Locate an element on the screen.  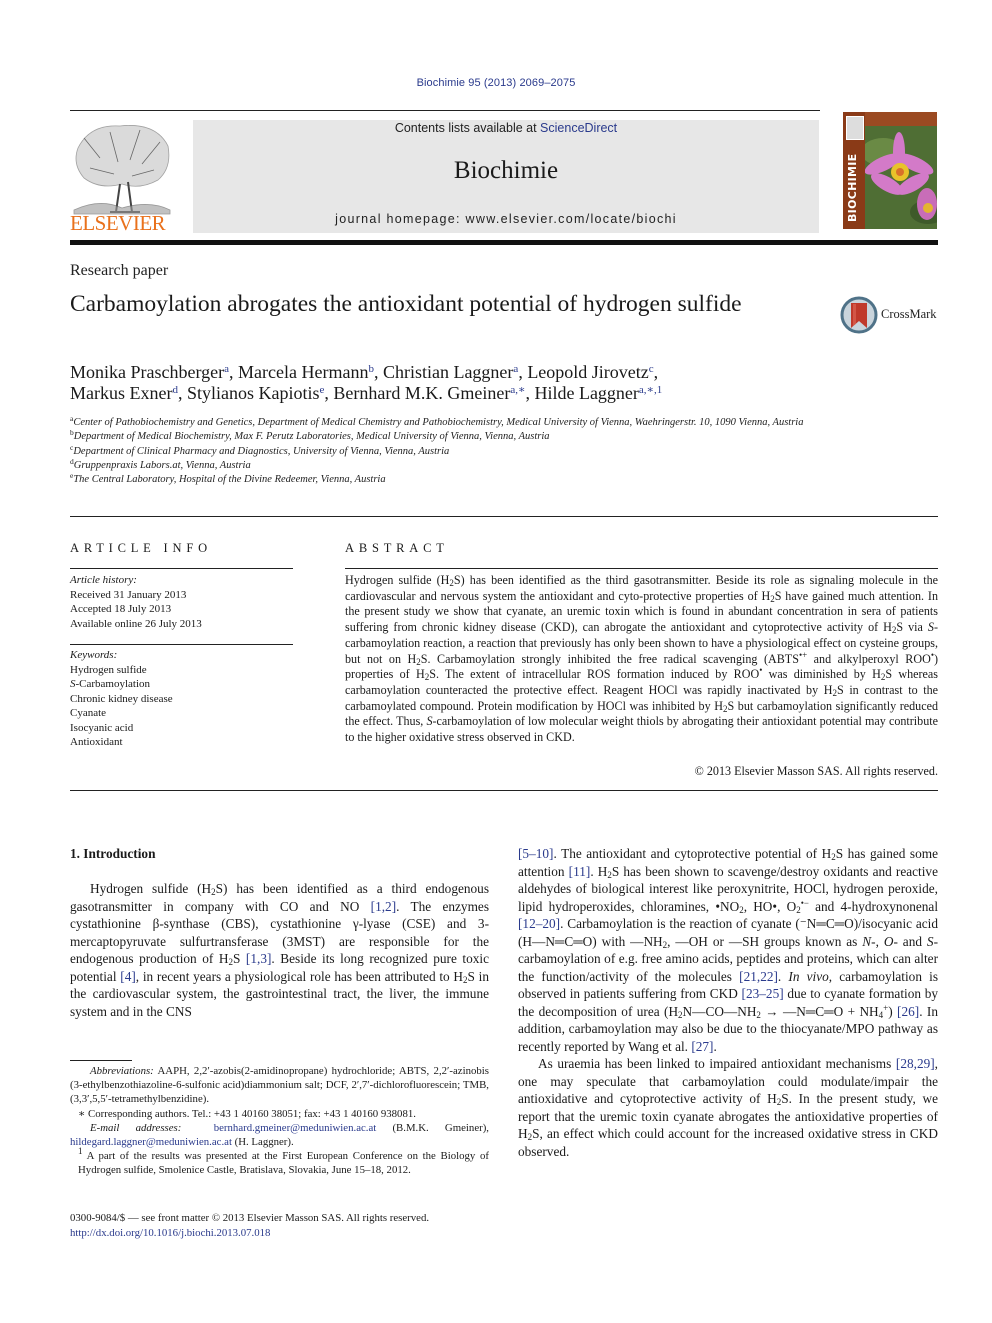
citation-link: [4] is located at coordinates (128, 976).